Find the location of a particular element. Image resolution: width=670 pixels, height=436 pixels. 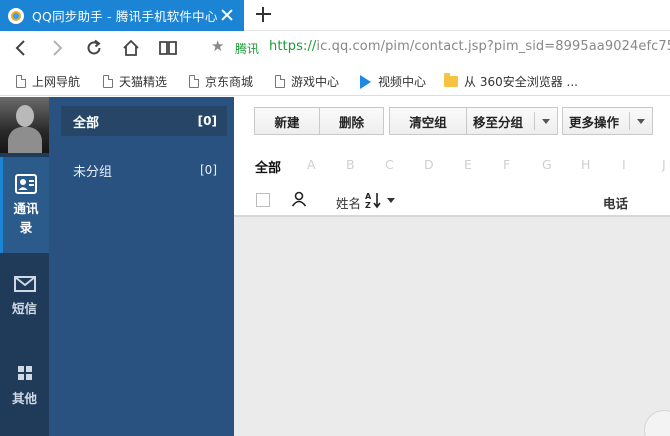

letter-filter-h: H is located at coordinates (585, 164).